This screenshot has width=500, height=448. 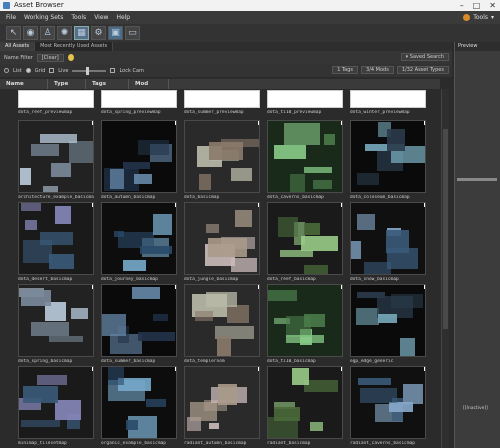 What do you see at coordinates (74, 46) in the screenshot?
I see `tab-recent-assets: Most Recently Used Assets` at bounding box center [74, 46].